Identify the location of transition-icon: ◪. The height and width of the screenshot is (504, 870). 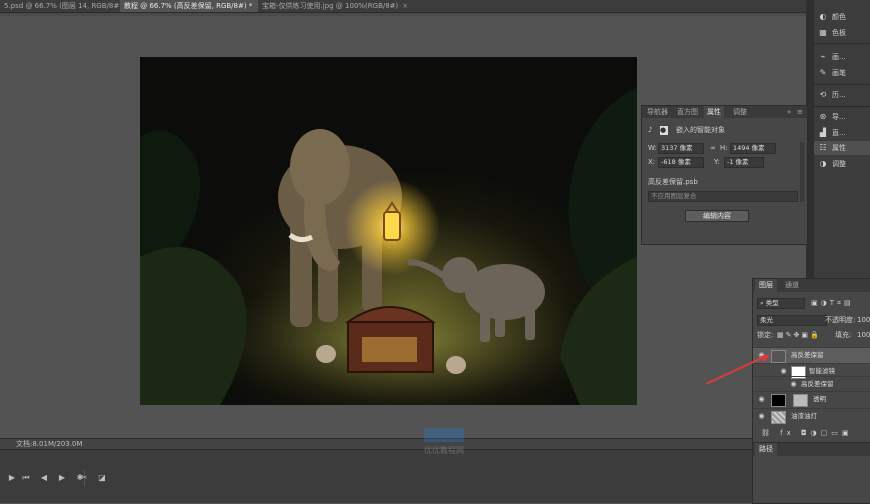
(102, 478).